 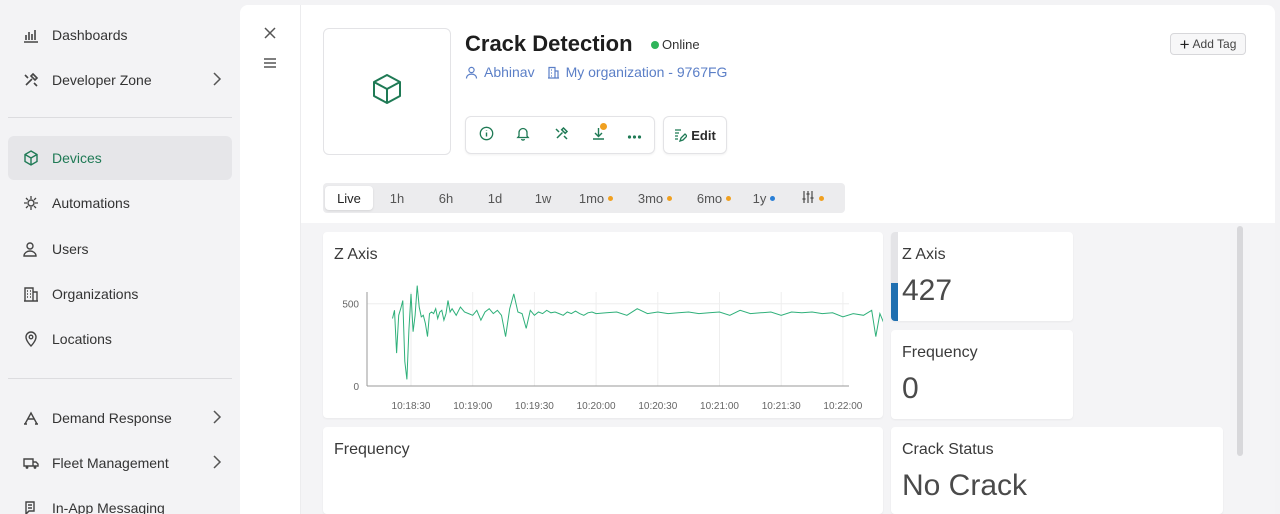 I want to click on download-button, so click(x=598, y=134).